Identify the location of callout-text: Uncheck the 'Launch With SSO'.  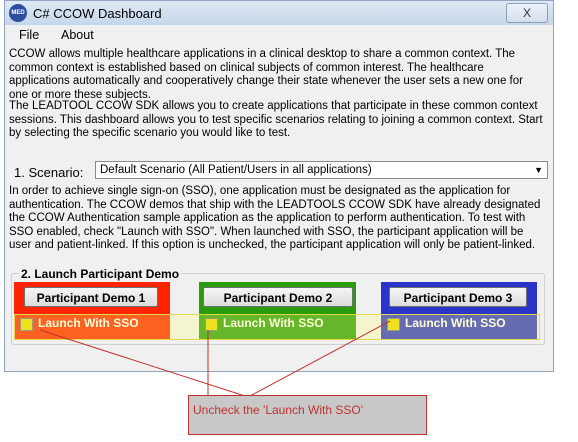
(278, 410).